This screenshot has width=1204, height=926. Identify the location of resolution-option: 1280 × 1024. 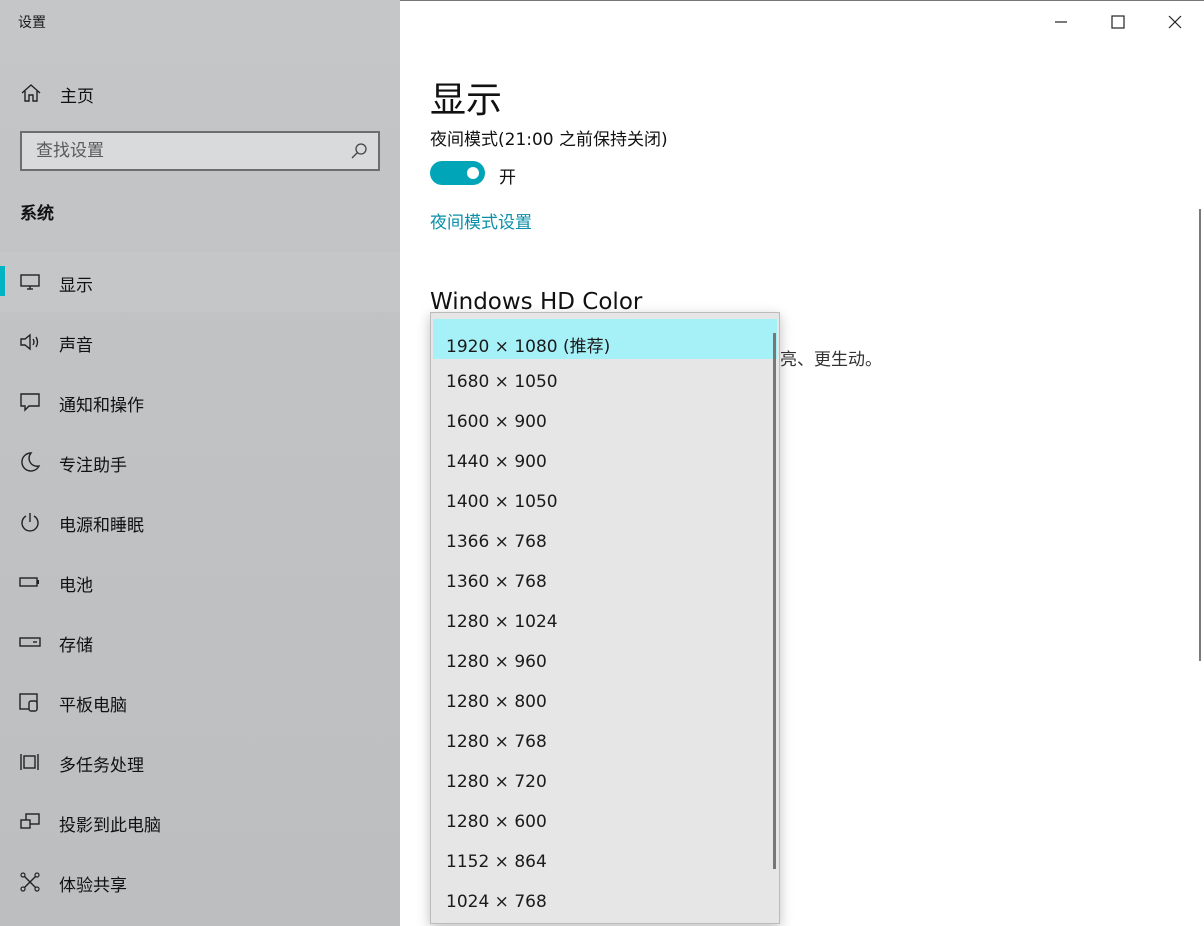
(605, 619).